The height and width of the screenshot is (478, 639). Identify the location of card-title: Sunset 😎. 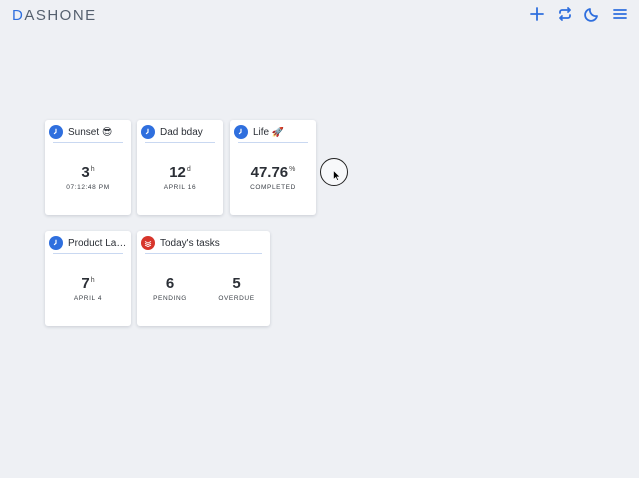
(90, 132).